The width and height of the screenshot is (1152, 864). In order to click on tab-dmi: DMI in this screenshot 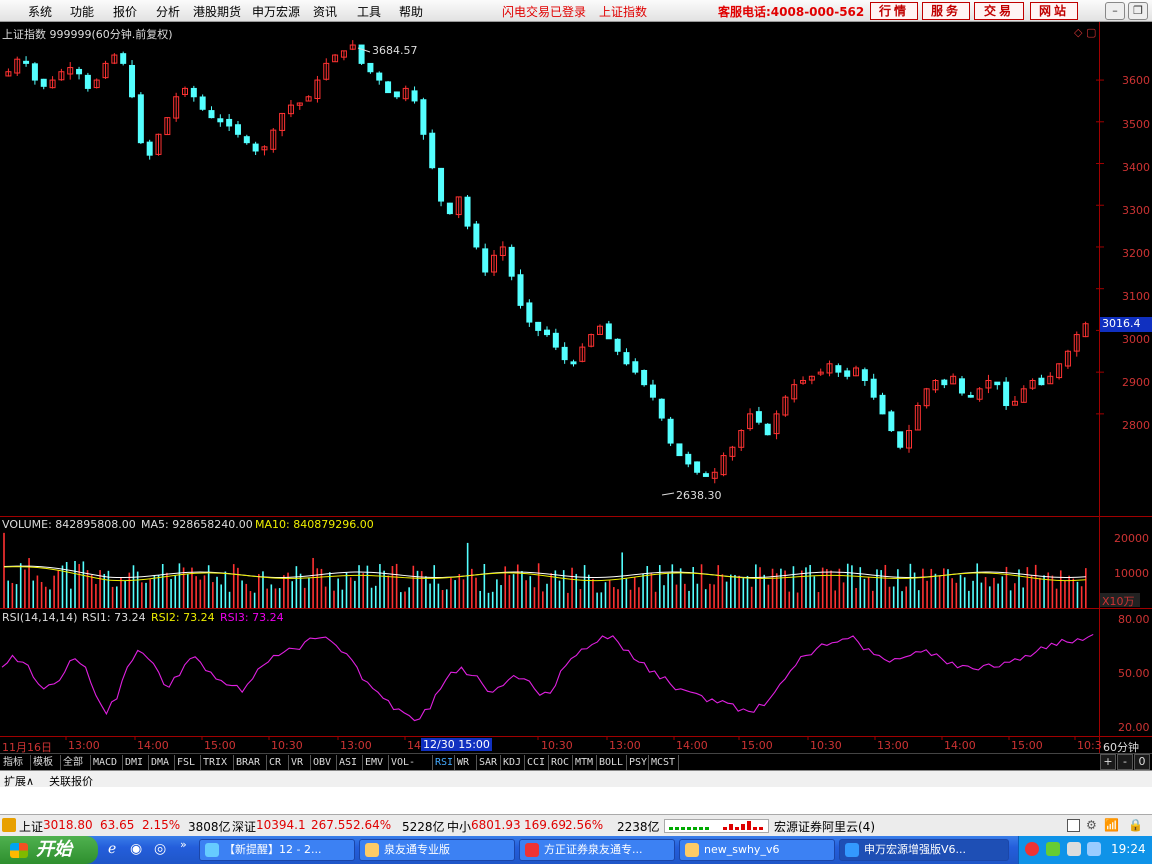, I will do `click(136, 762)`.